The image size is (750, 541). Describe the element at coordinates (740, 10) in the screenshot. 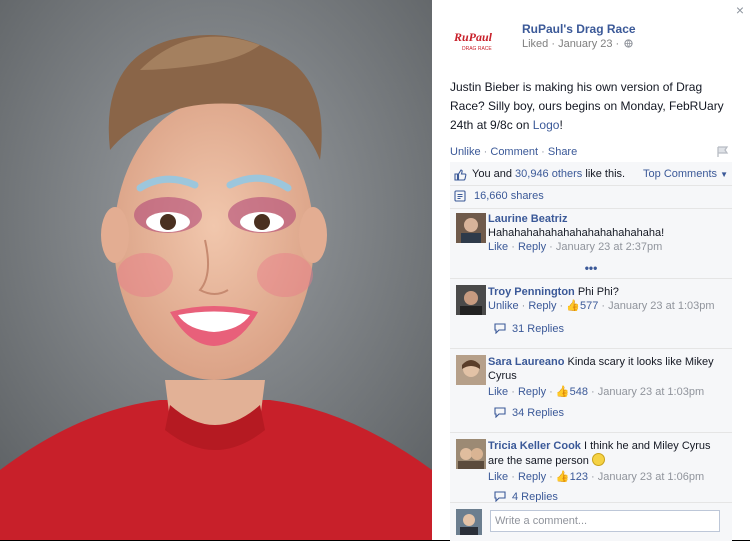

I see `close-icon: ×` at that location.